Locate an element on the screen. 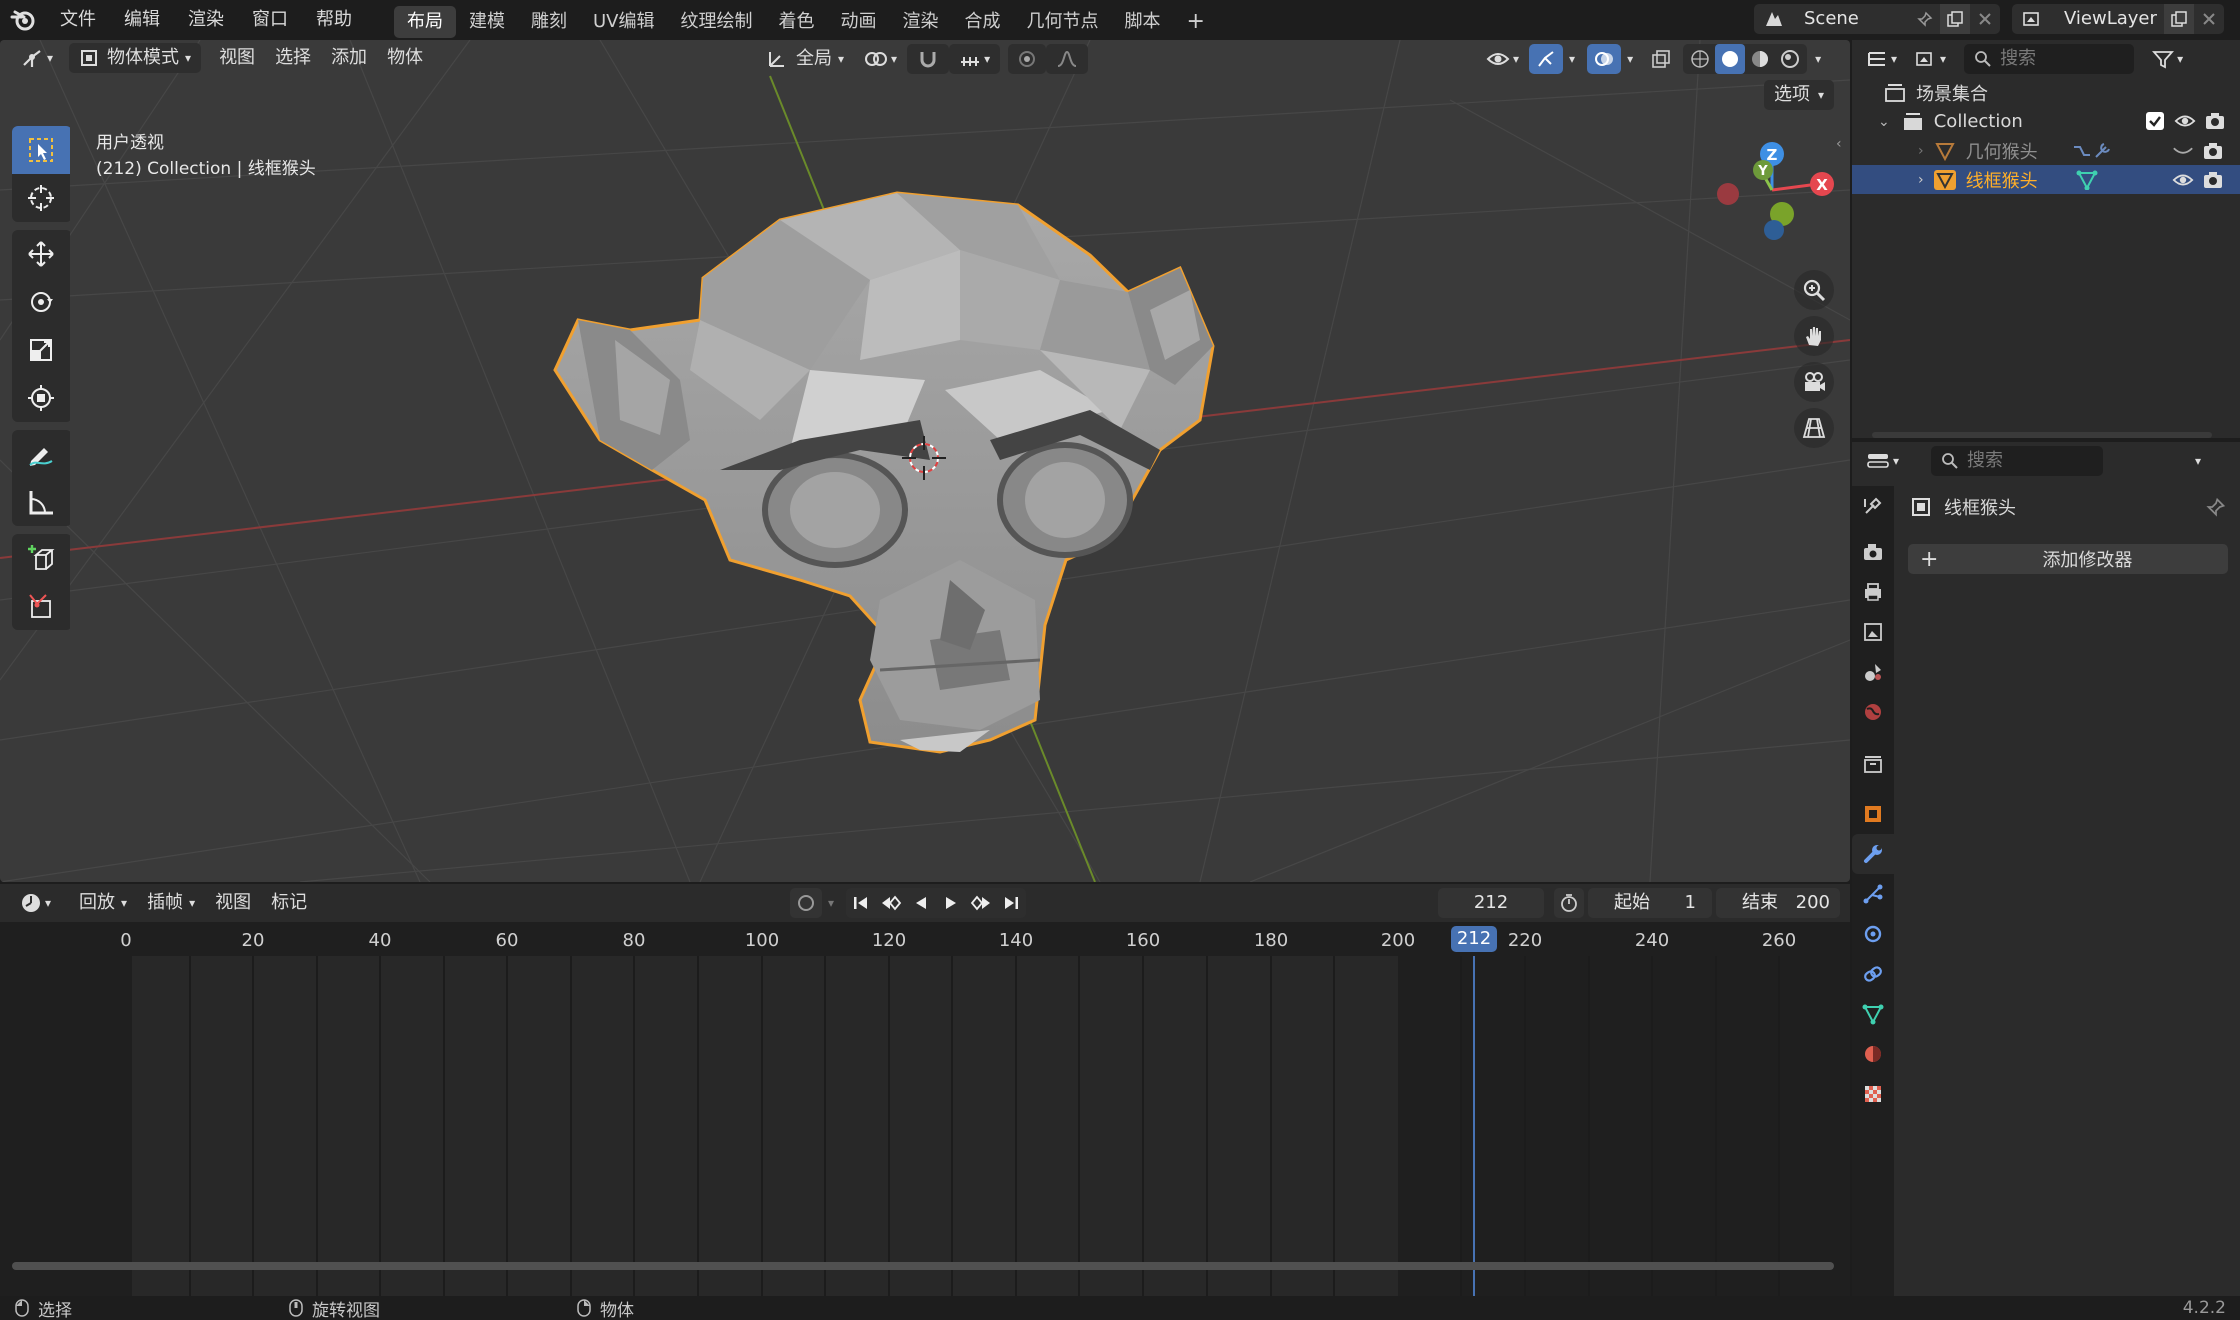 This screenshot has height=1320, width=2240. tab-sculpting: 雕刻 is located at coordinates (549, 22).